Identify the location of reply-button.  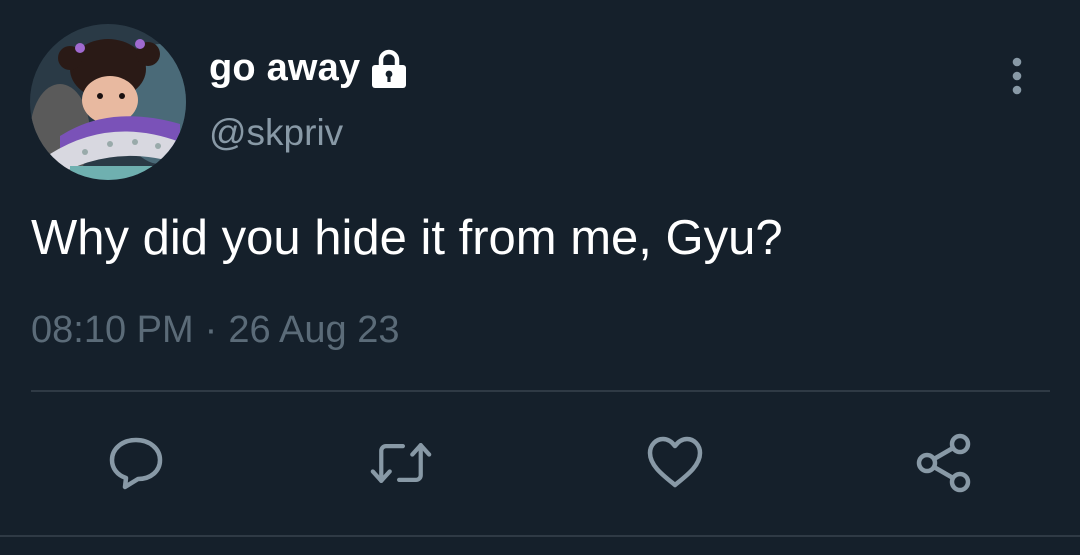
(136, 463).